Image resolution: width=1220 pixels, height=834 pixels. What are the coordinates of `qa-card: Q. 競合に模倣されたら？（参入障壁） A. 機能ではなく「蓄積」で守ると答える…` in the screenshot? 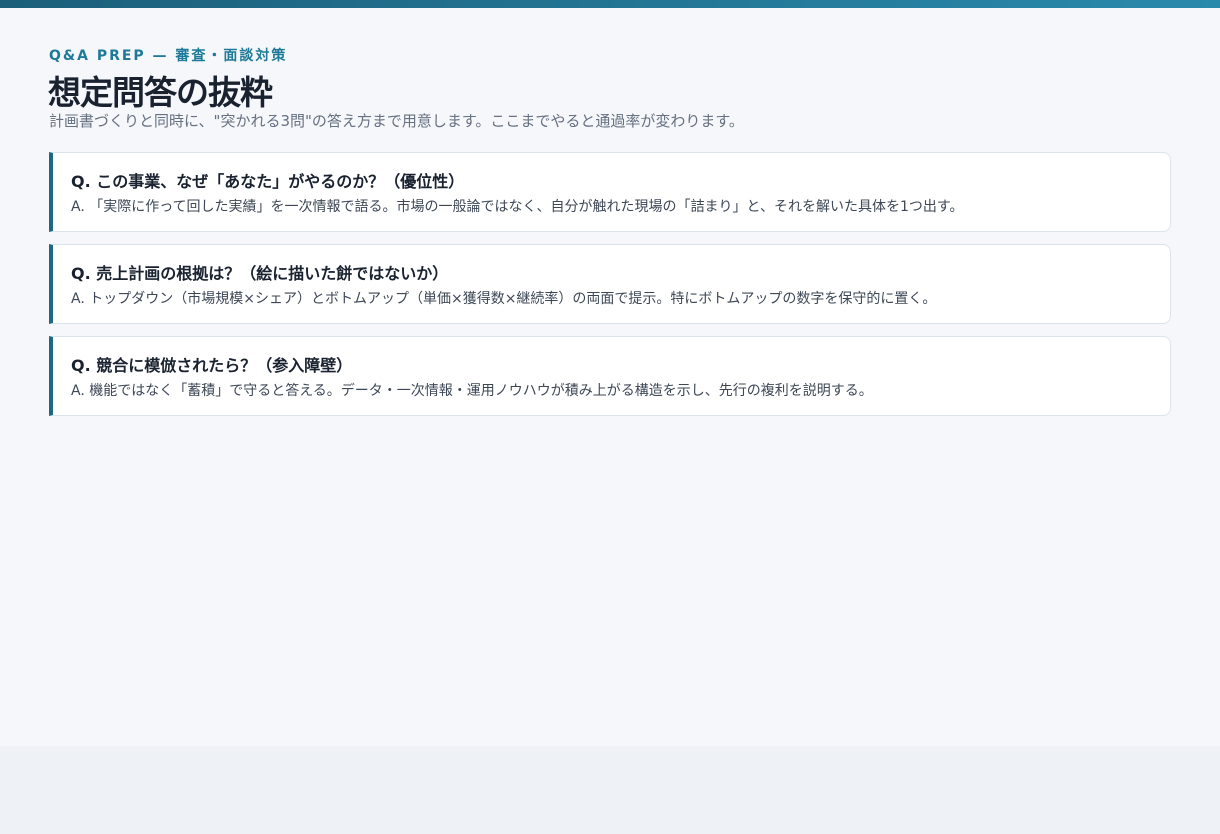 It's located at (610, 376).